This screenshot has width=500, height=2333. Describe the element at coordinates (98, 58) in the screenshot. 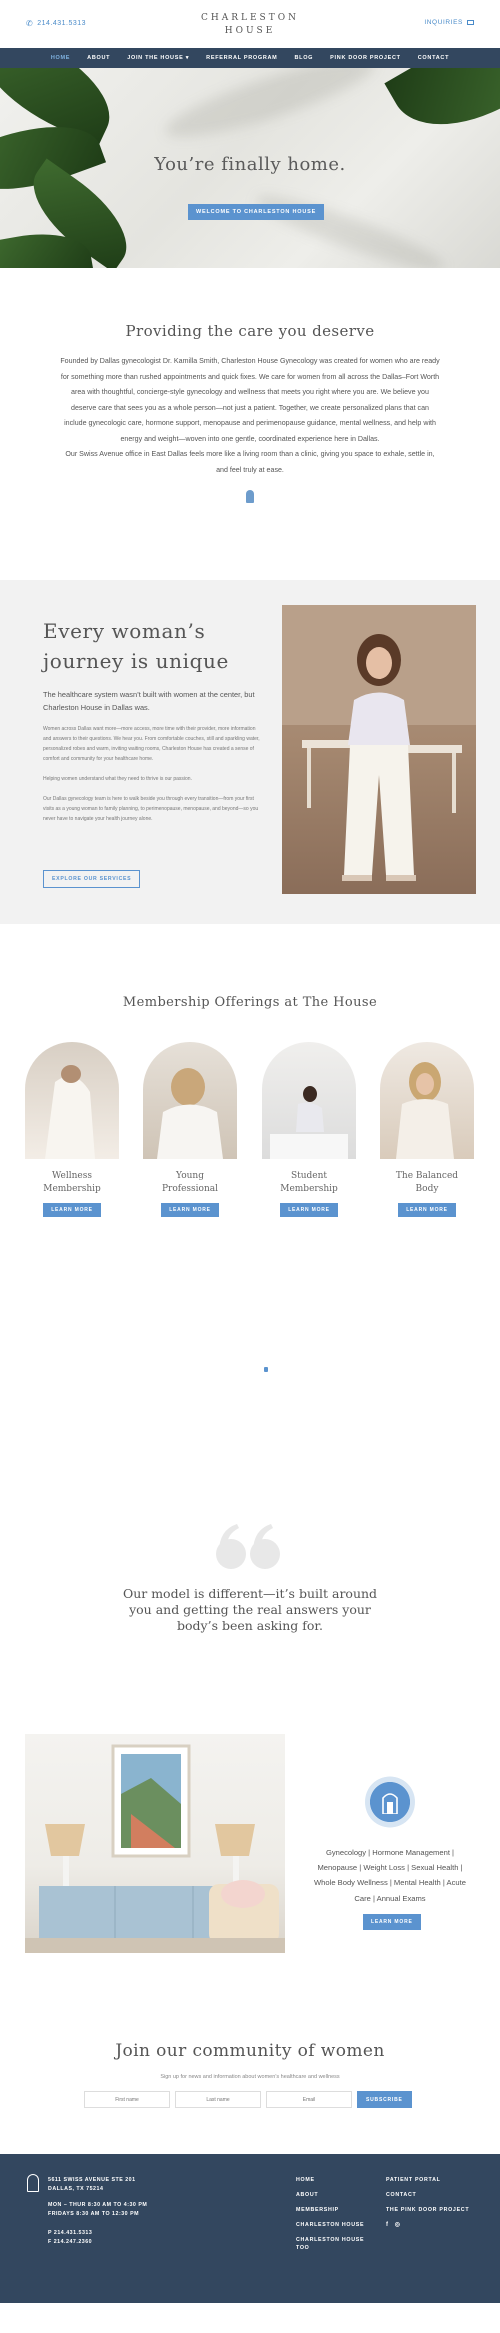

I see `nav-about: ABOUT` at that location.